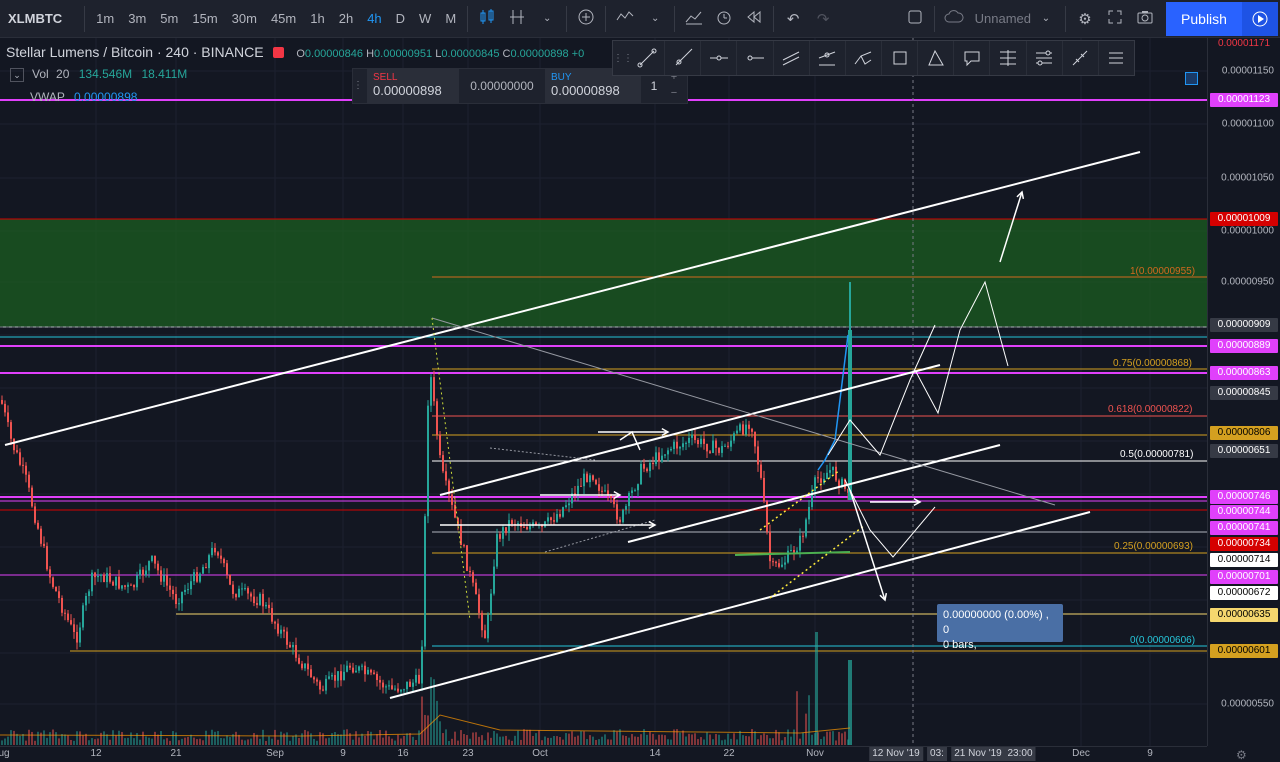  Describe the element at coordinates (823, 19) in the screenshot. I see `redo-icon: ↷` at that location.